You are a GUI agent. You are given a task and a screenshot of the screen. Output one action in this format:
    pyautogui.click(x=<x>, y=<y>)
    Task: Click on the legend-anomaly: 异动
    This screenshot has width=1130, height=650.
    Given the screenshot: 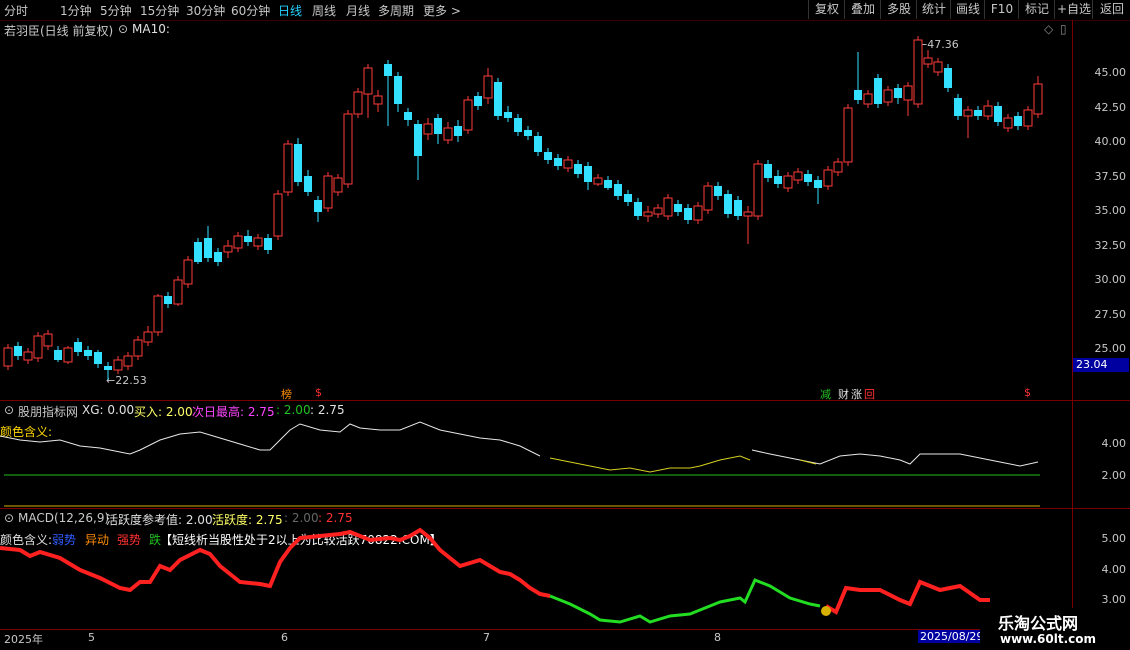 What is the action you would take?
    pyautogui.click(x=97, y=540)
    